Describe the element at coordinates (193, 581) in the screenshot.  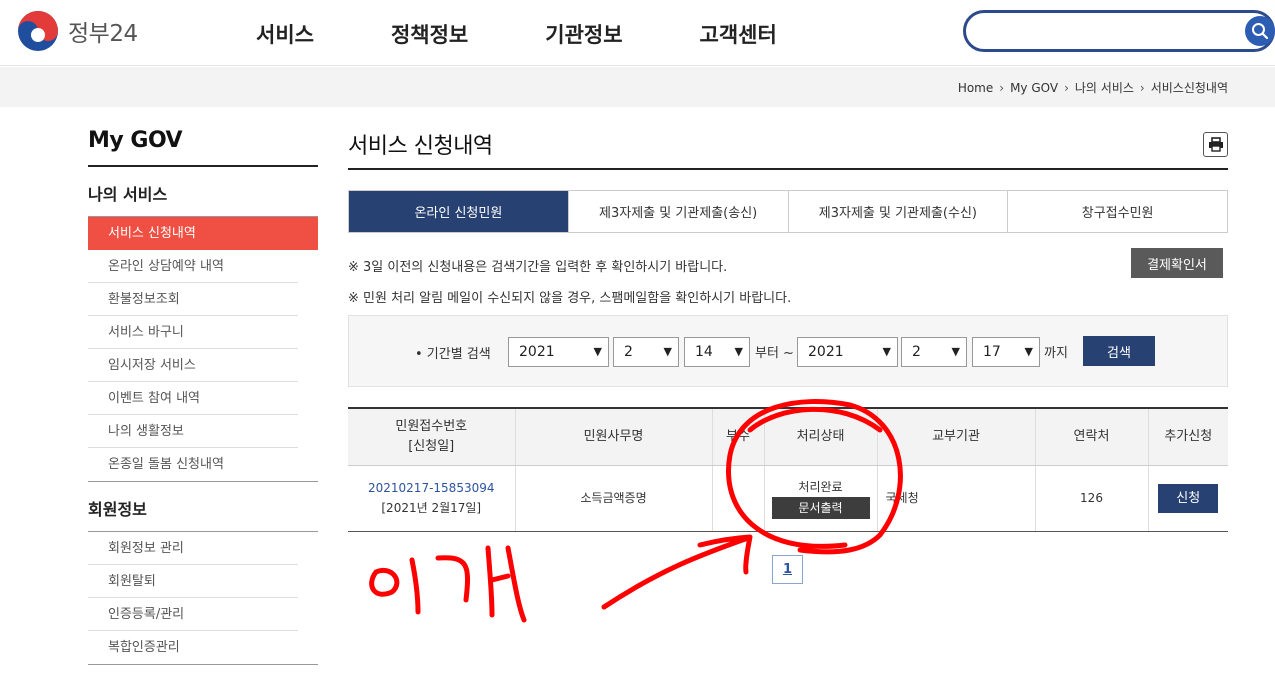
I see `sidebar-item-withdraw: 회원탈퇴` at that location.